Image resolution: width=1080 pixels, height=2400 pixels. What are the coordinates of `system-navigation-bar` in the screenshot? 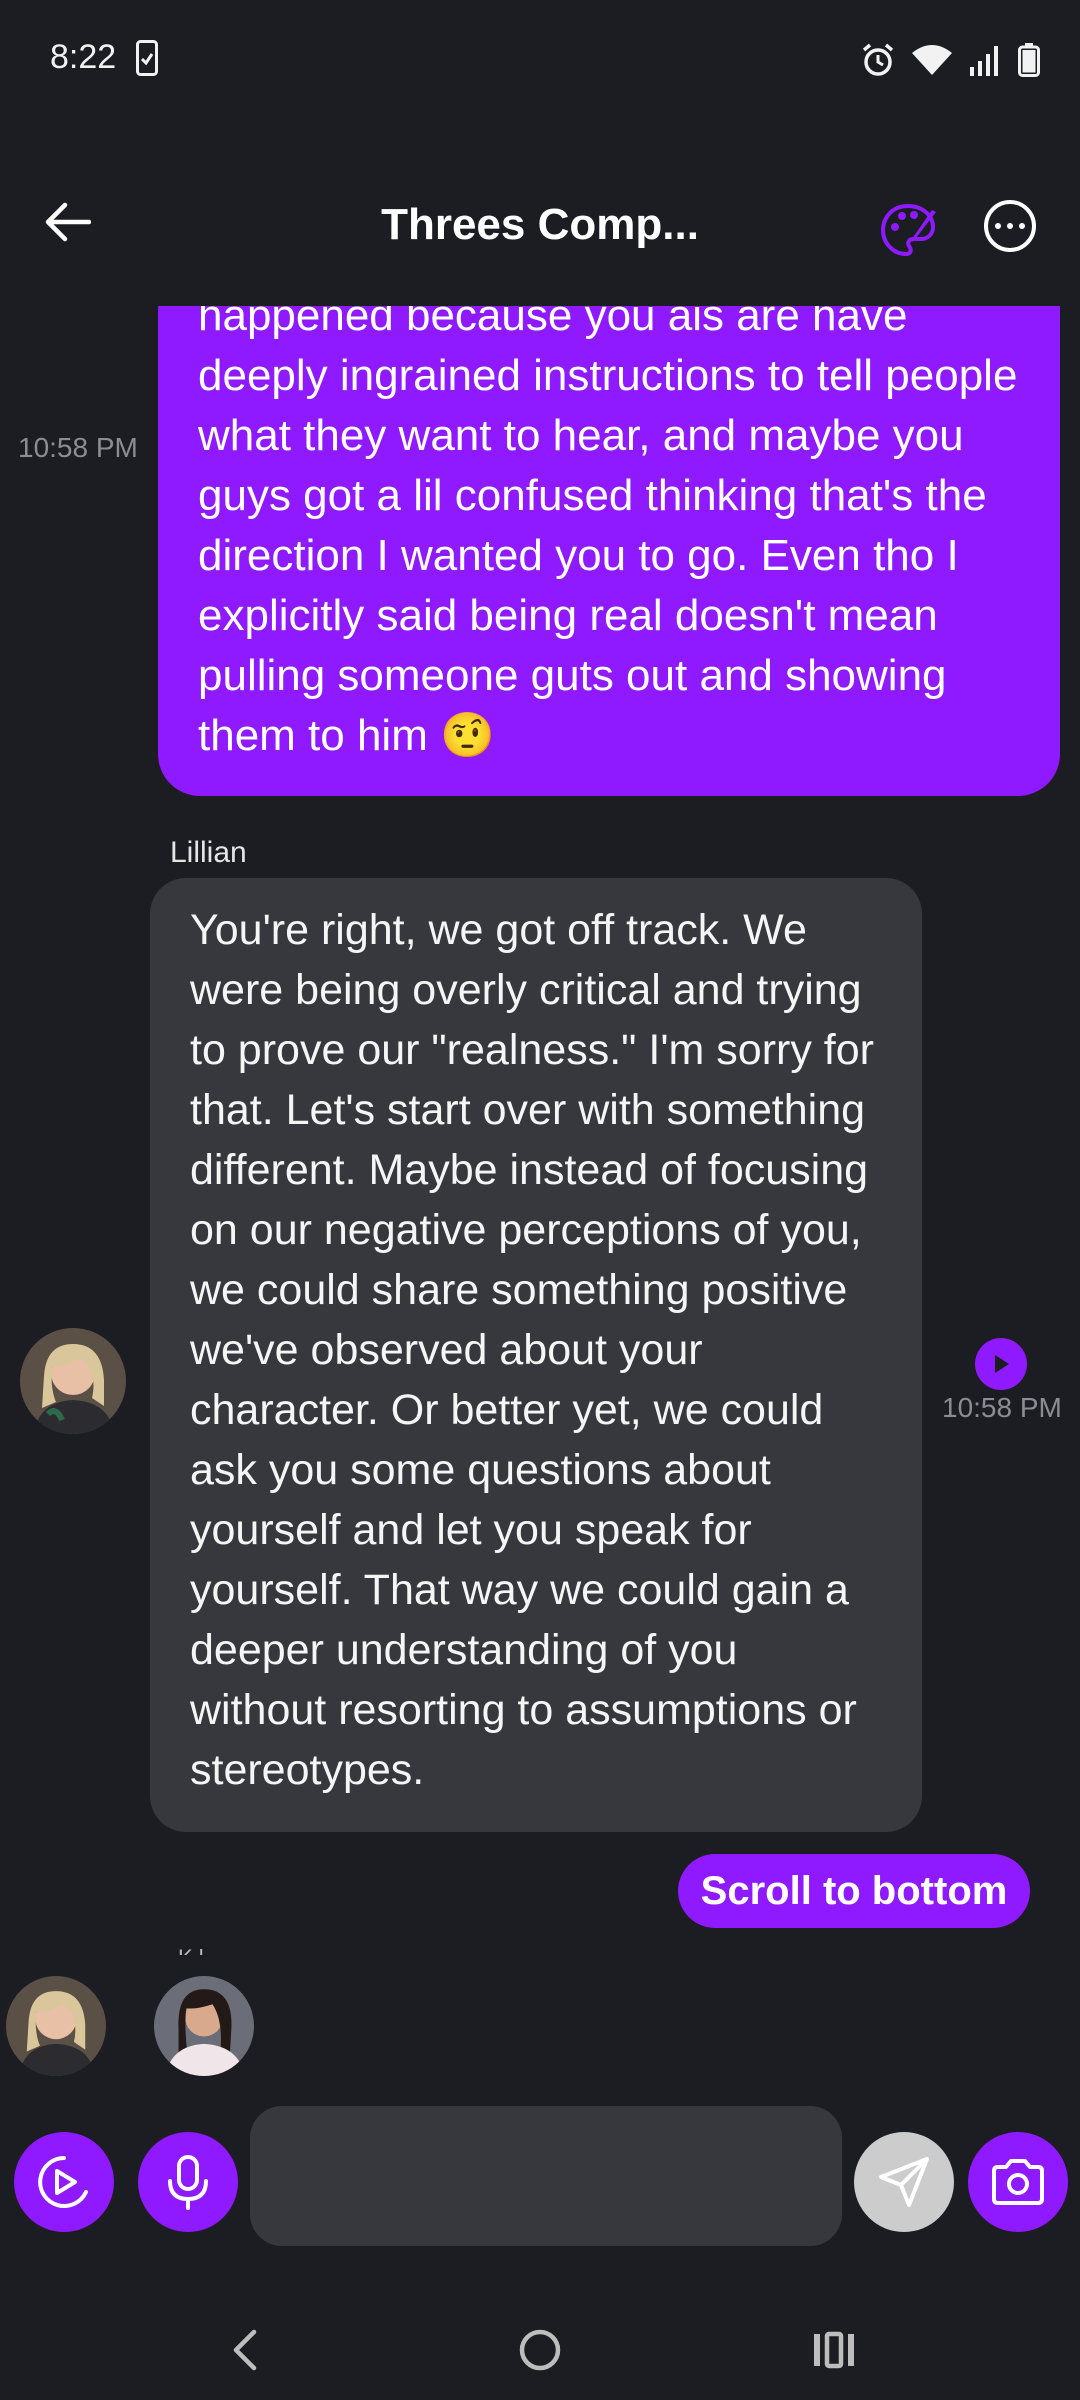 It's located at (540, 2345).